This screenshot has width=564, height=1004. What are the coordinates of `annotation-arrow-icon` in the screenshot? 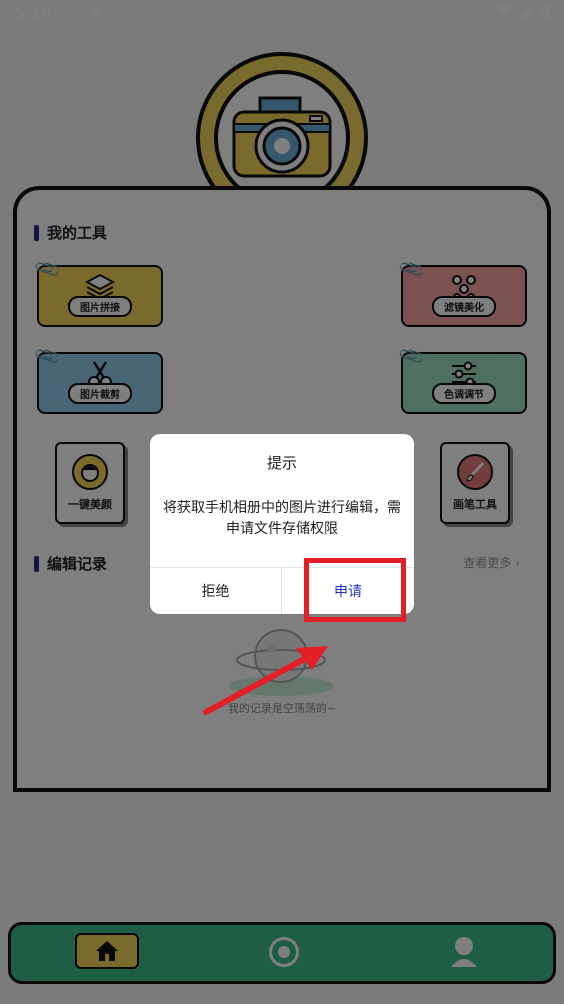 It's located at (265, 680).